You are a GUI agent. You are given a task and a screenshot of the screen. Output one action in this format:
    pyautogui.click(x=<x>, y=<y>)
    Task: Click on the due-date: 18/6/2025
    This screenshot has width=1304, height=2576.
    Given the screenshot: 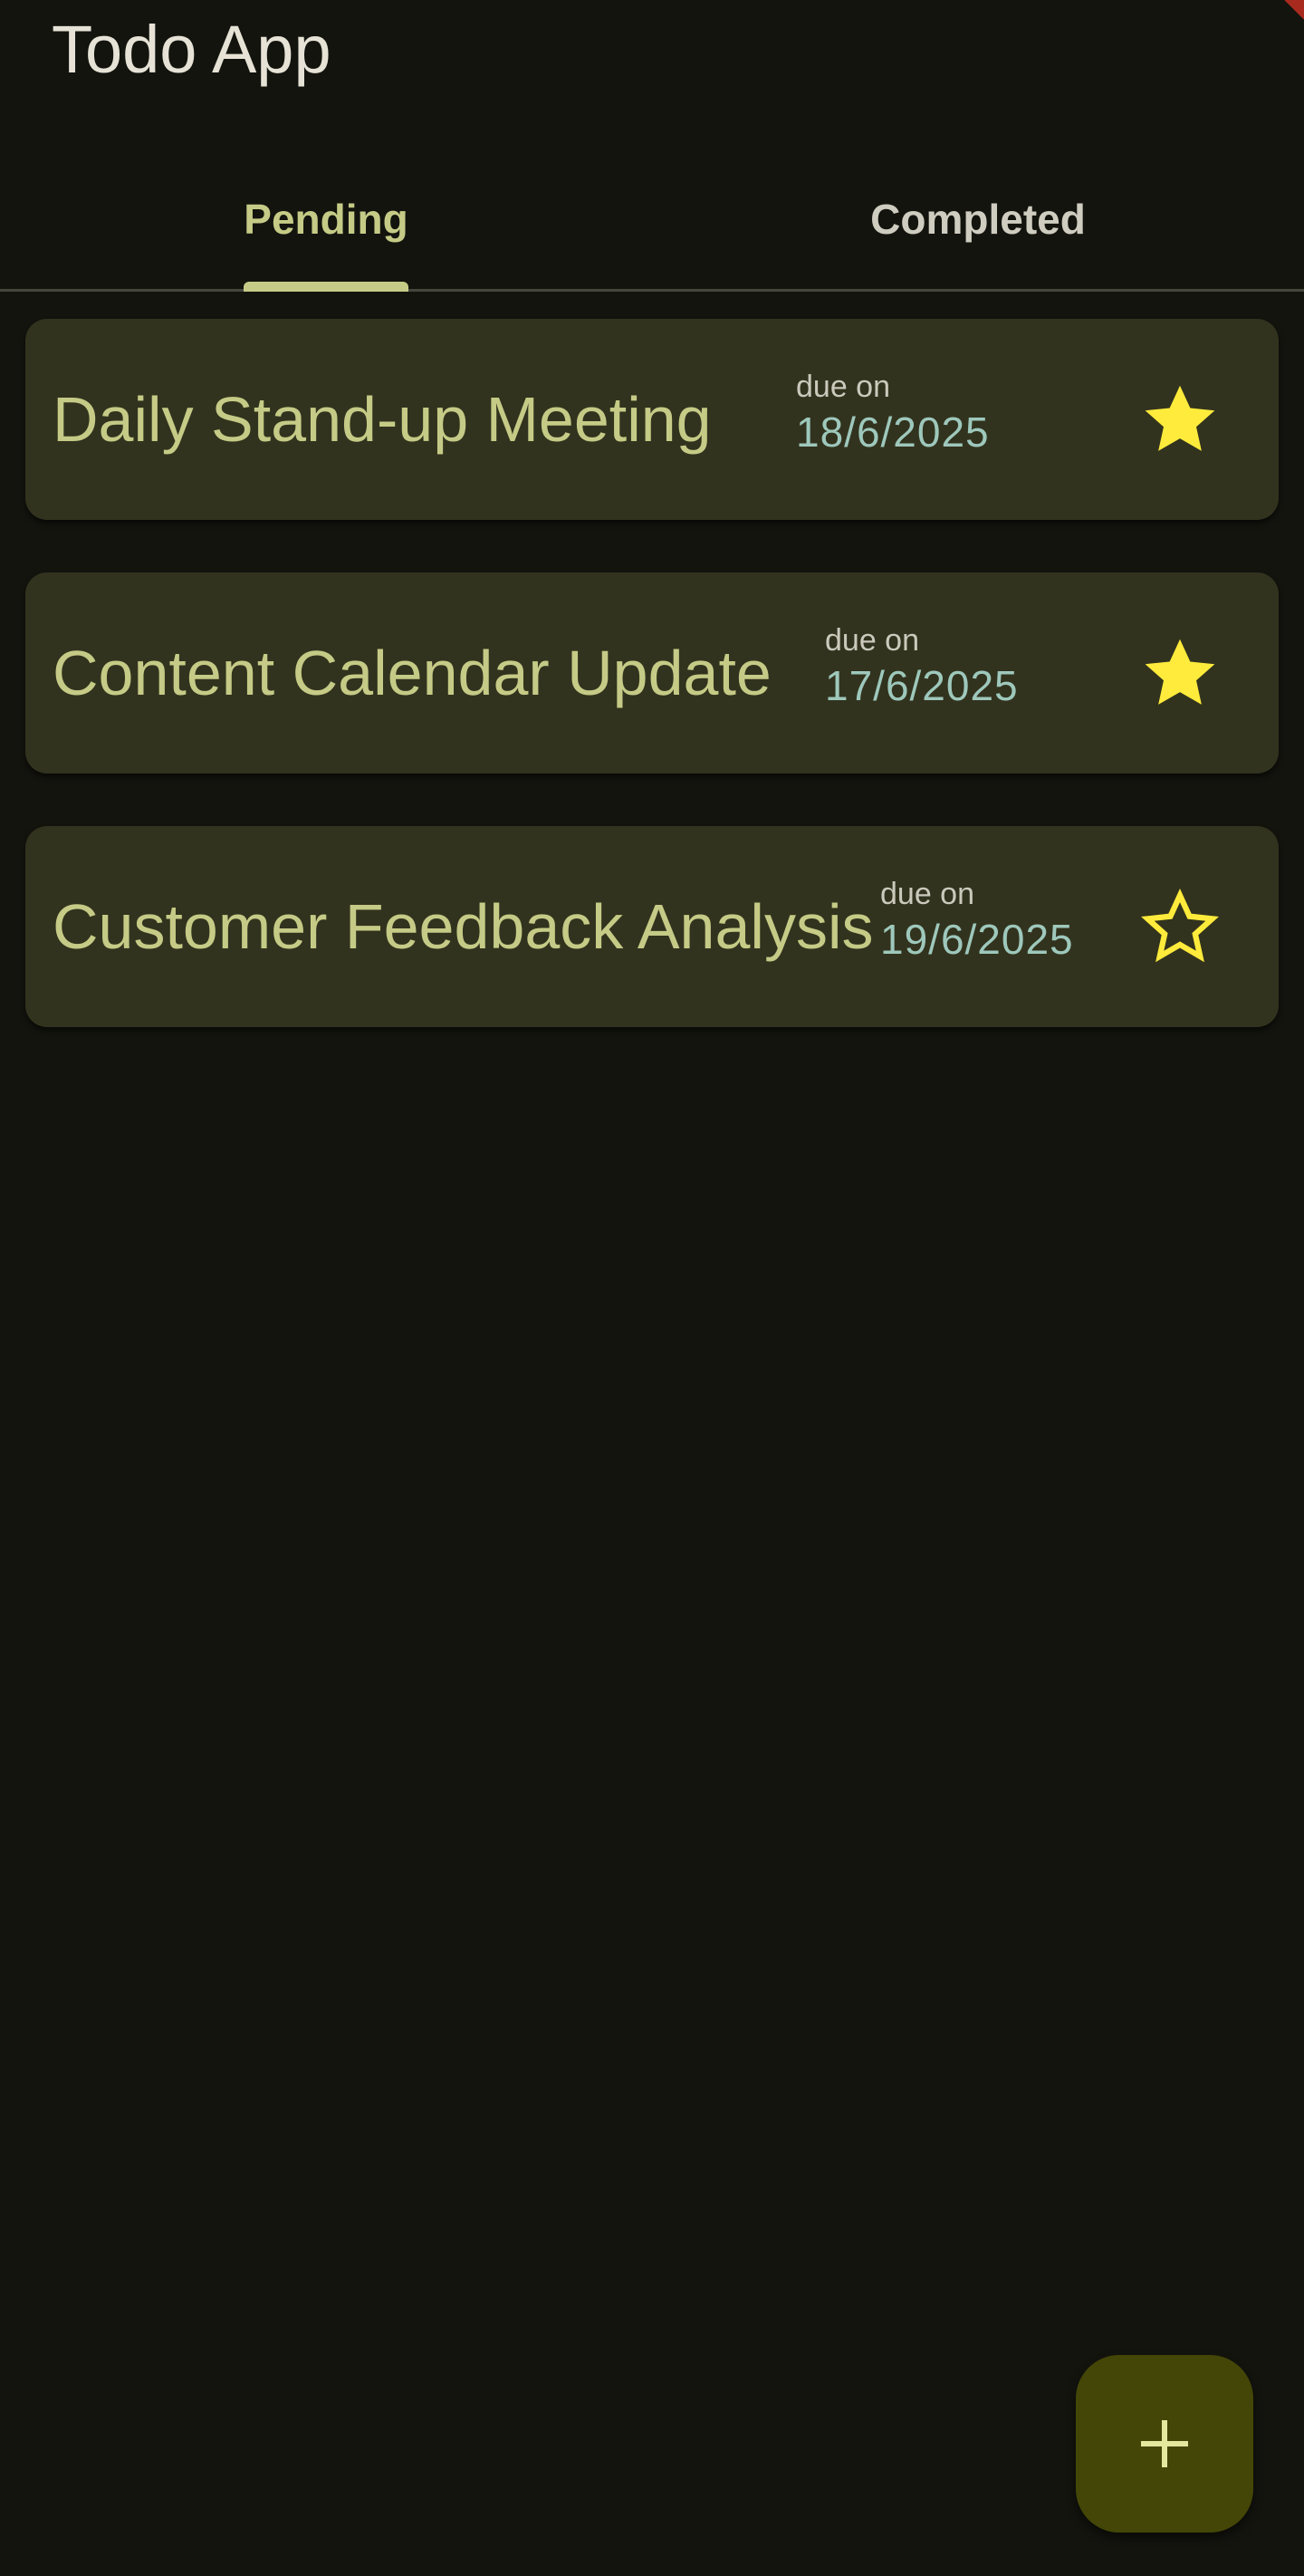 What is the action you would take?
    pyautogui.click(x=893, y=432)
    